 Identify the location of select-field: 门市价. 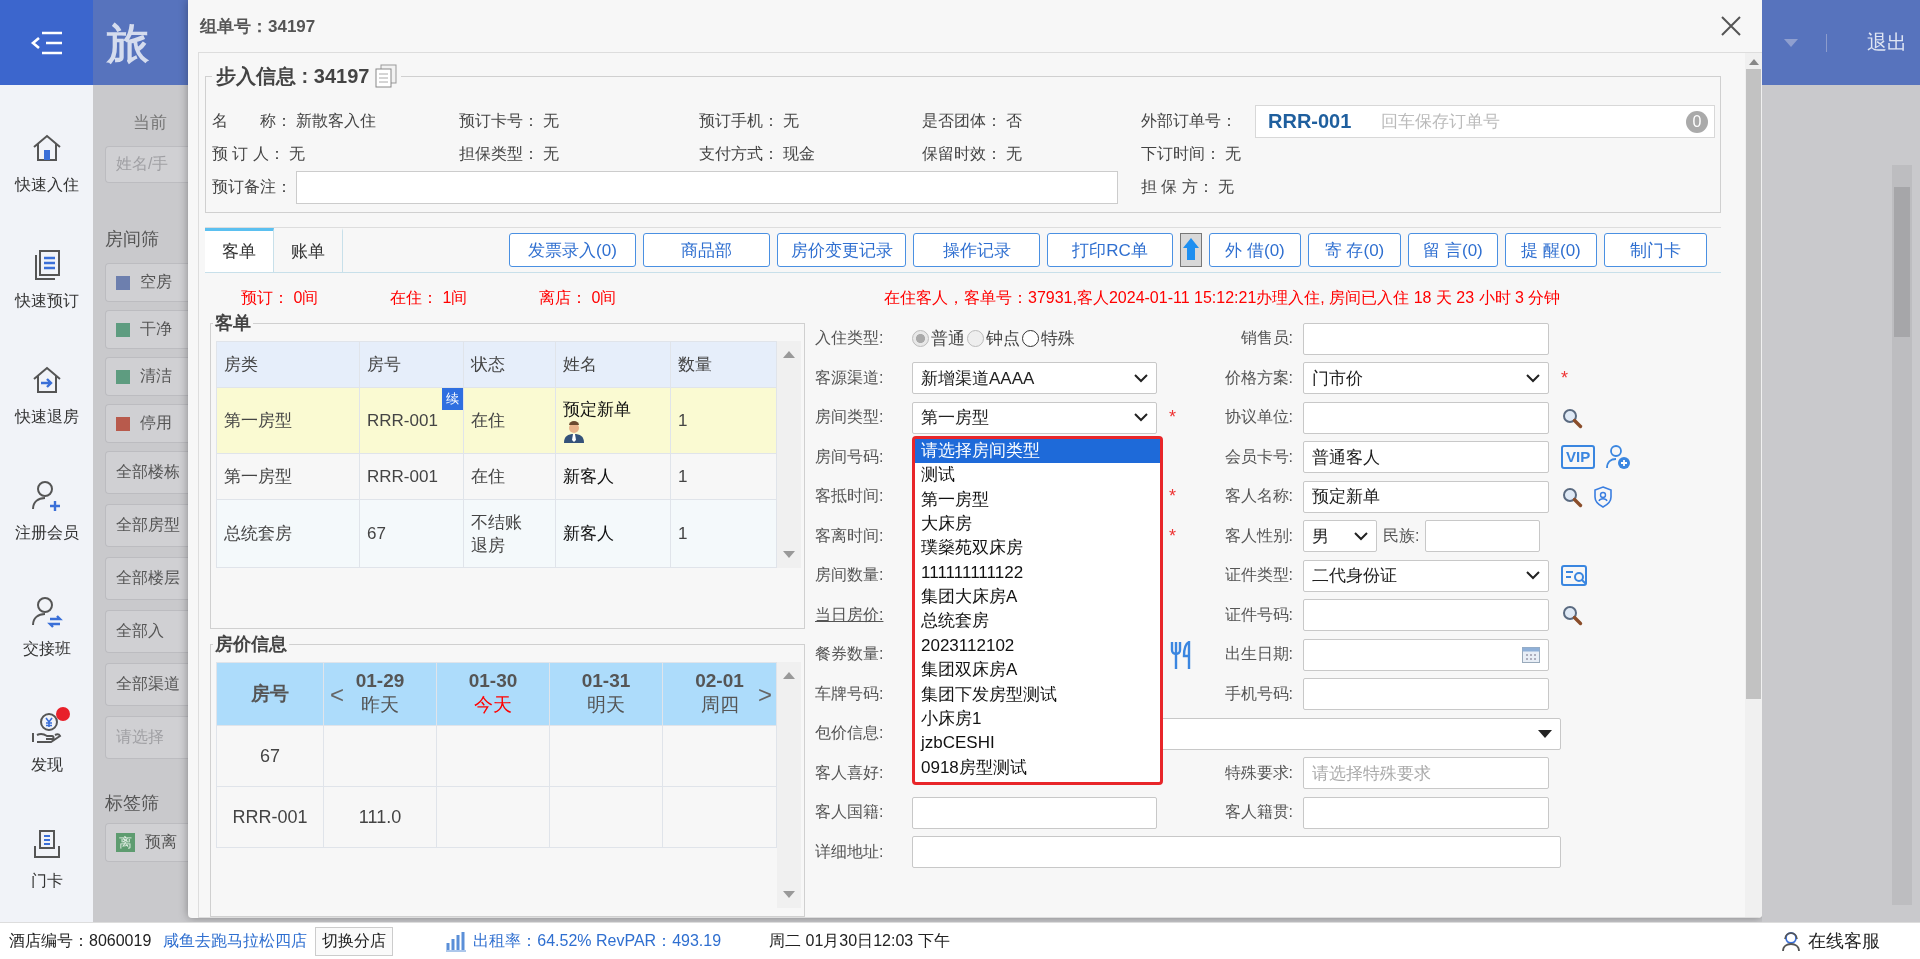
(1426, 378).